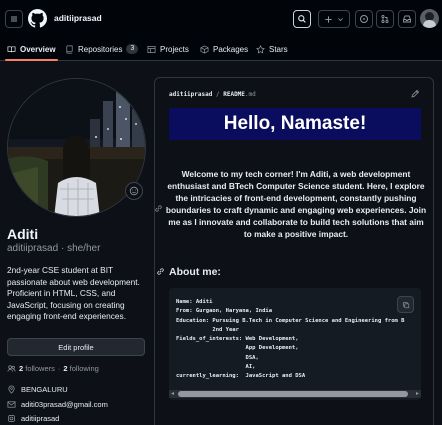 The height and width of the screenshot is (425, 442). I want to click on readme-banner: Hello, Namaste!, so click(295, 124).